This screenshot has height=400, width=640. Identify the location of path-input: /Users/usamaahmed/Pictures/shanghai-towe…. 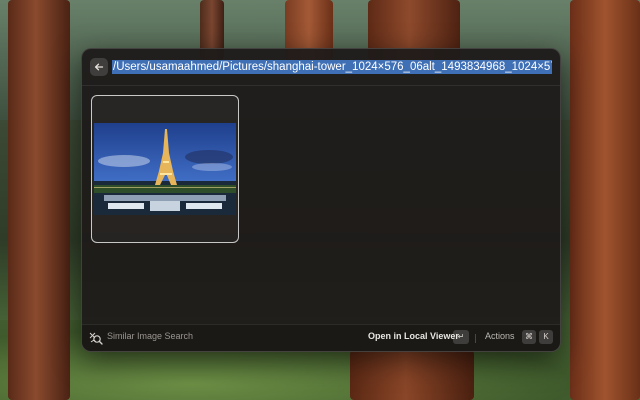
(332, 67).